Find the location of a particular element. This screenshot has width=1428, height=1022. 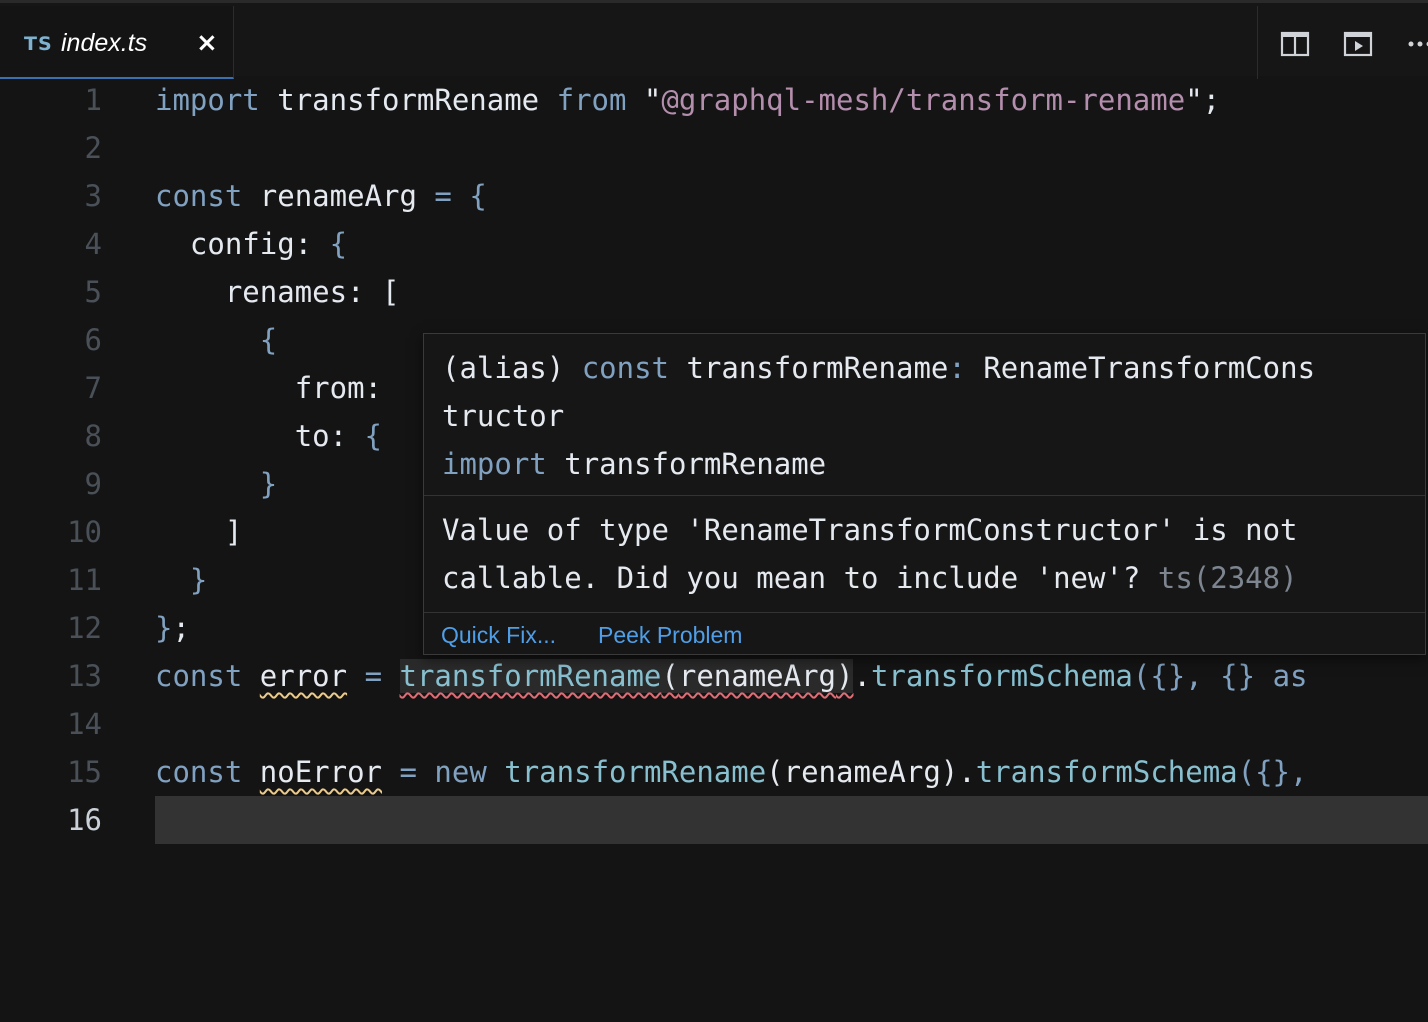

more-actions-icon is located at coordinates (1417, 44).